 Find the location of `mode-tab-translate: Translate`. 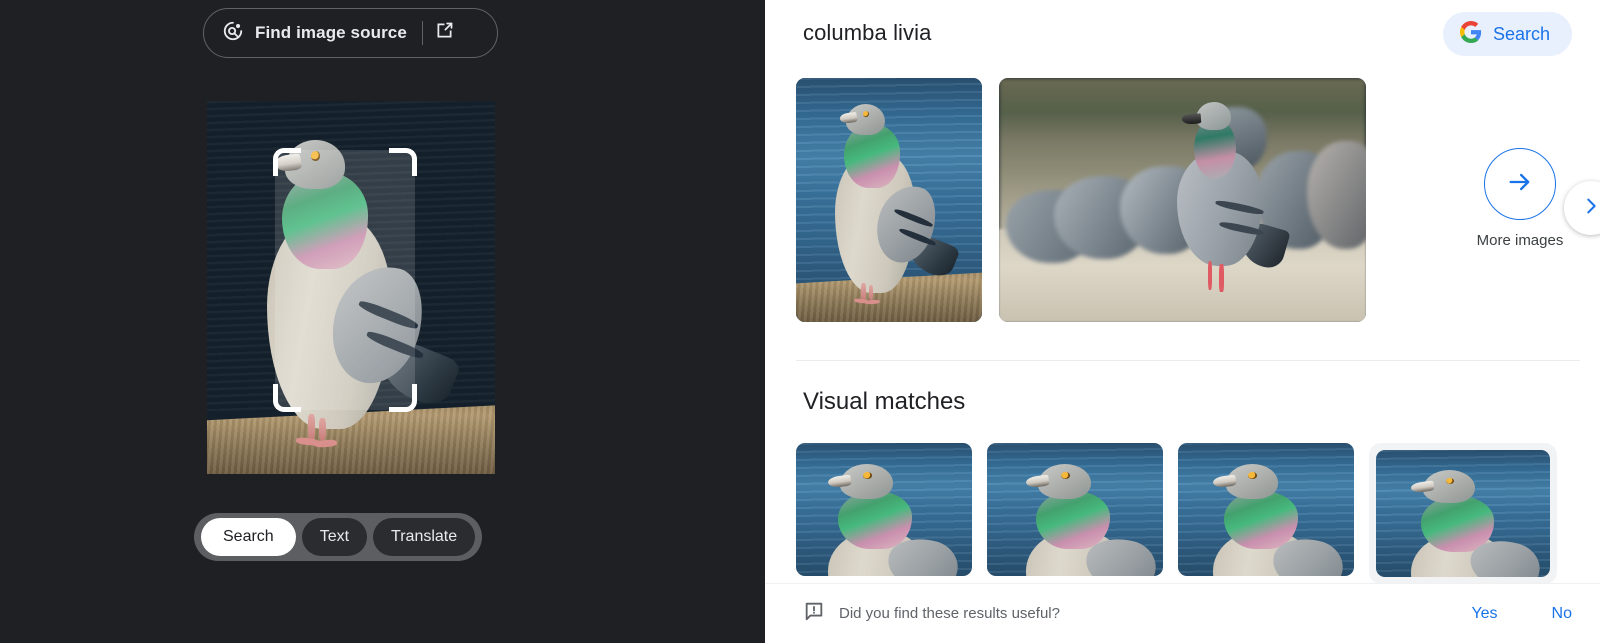

mode-tab-translate: Translate is located at coordinates (424, 537).